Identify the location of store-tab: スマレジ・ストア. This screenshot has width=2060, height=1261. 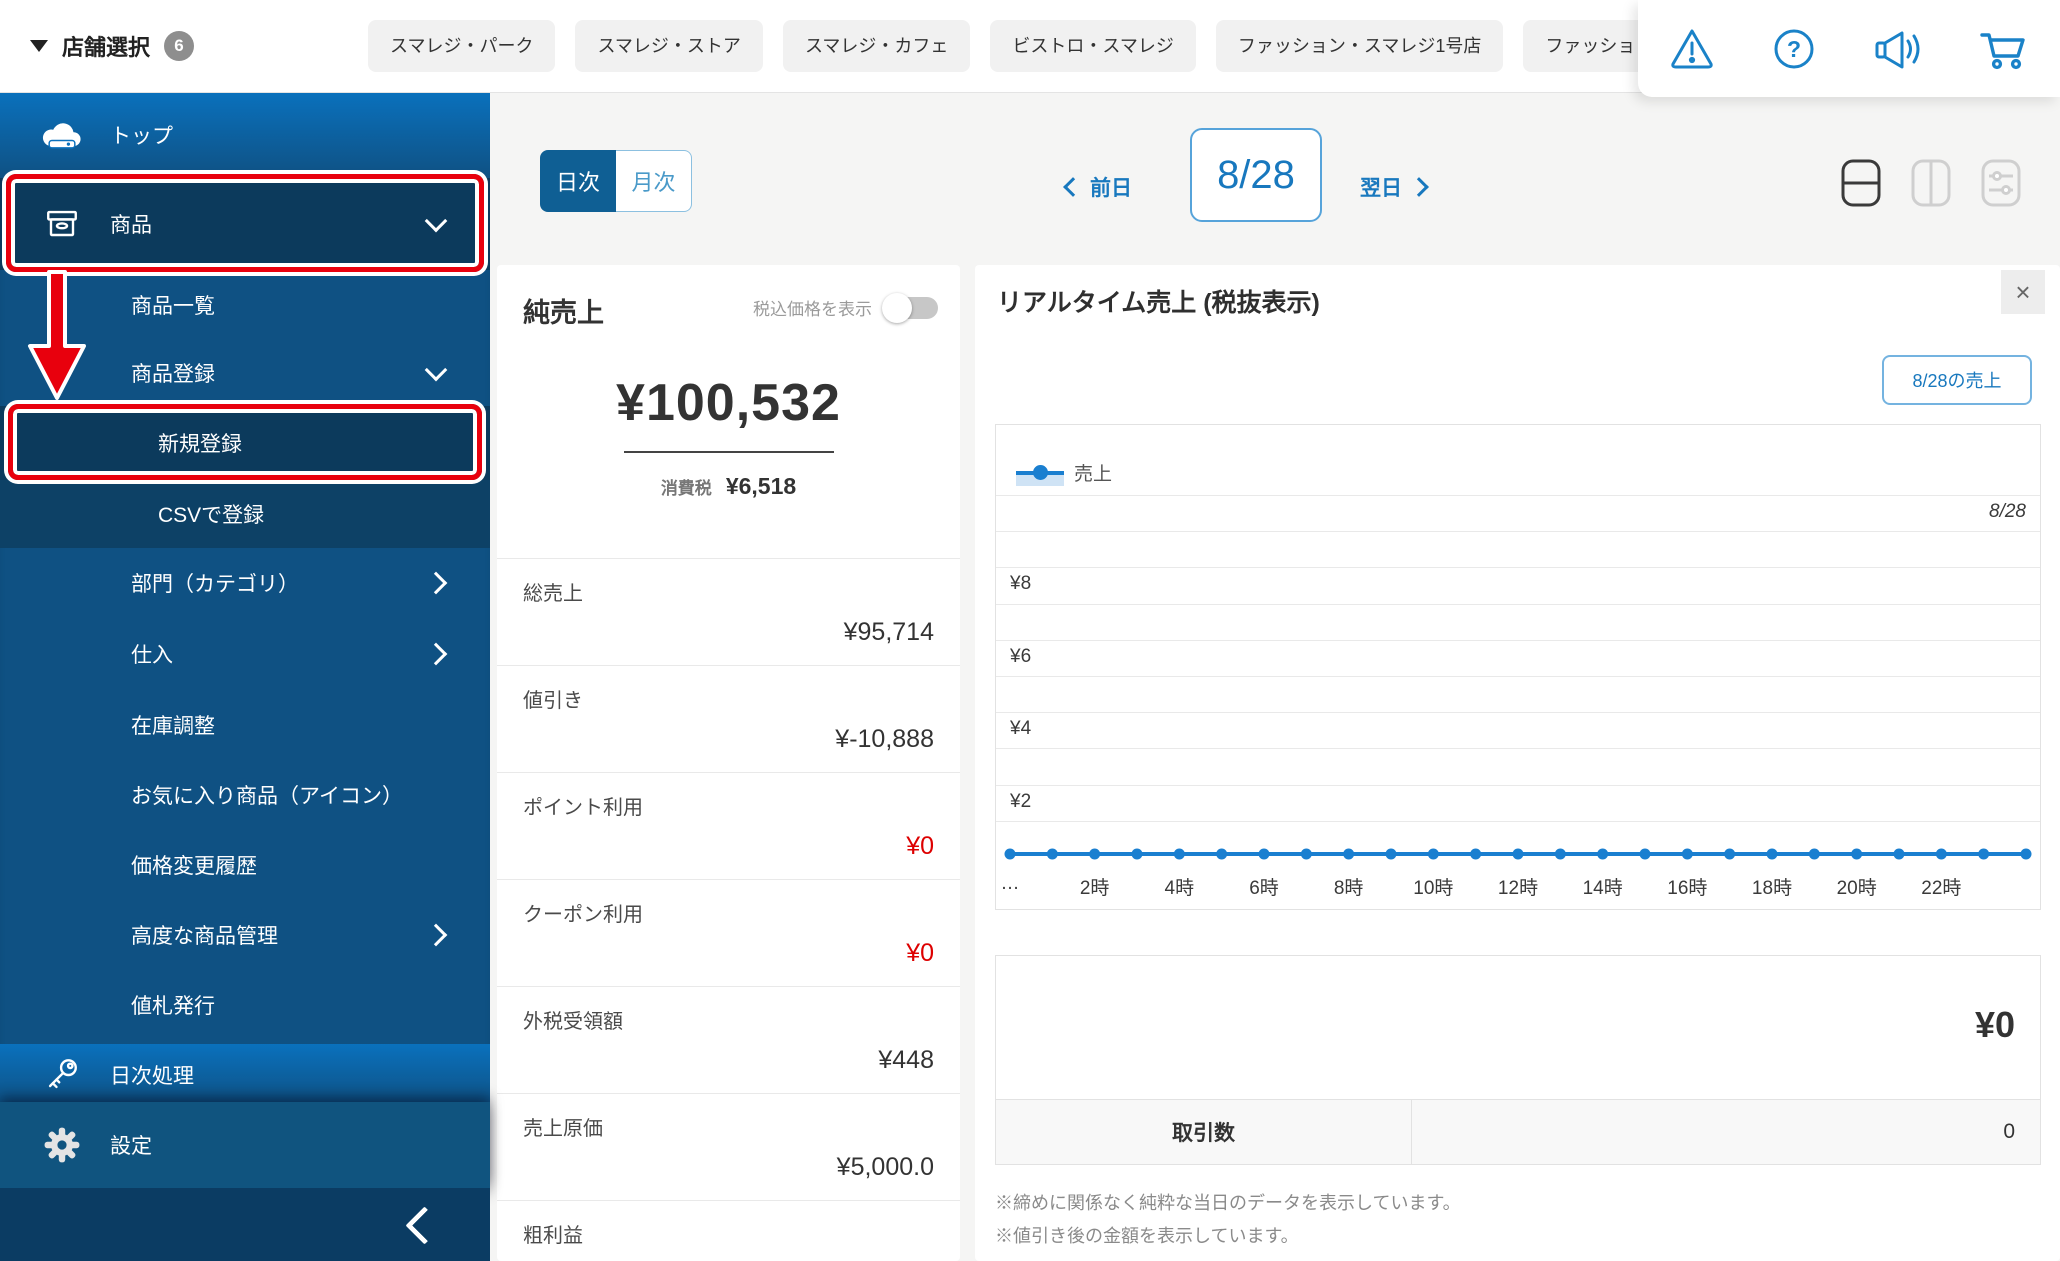
(669, 46).